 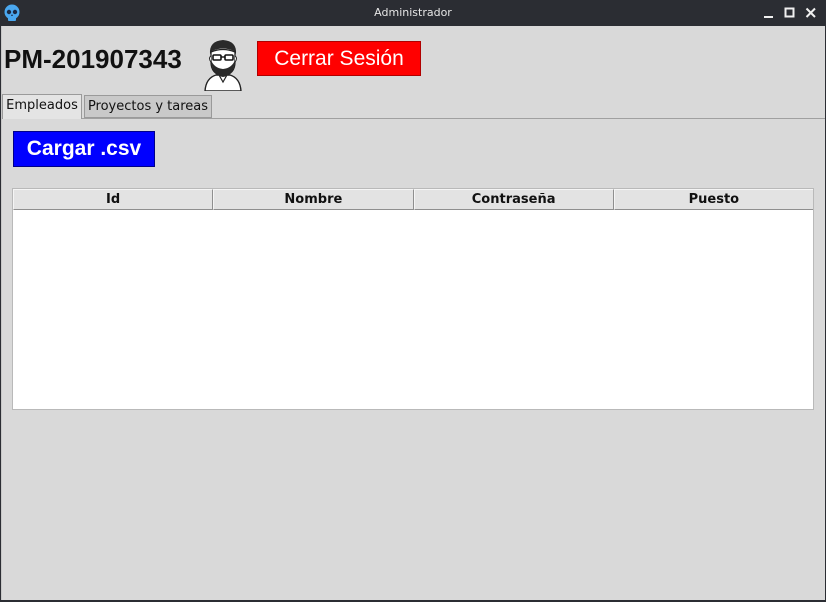 What do you see at coordinates (313, 199) in the screenshot?
I see `column-header-nombre: Nombre` at bounding box center [313, 199].